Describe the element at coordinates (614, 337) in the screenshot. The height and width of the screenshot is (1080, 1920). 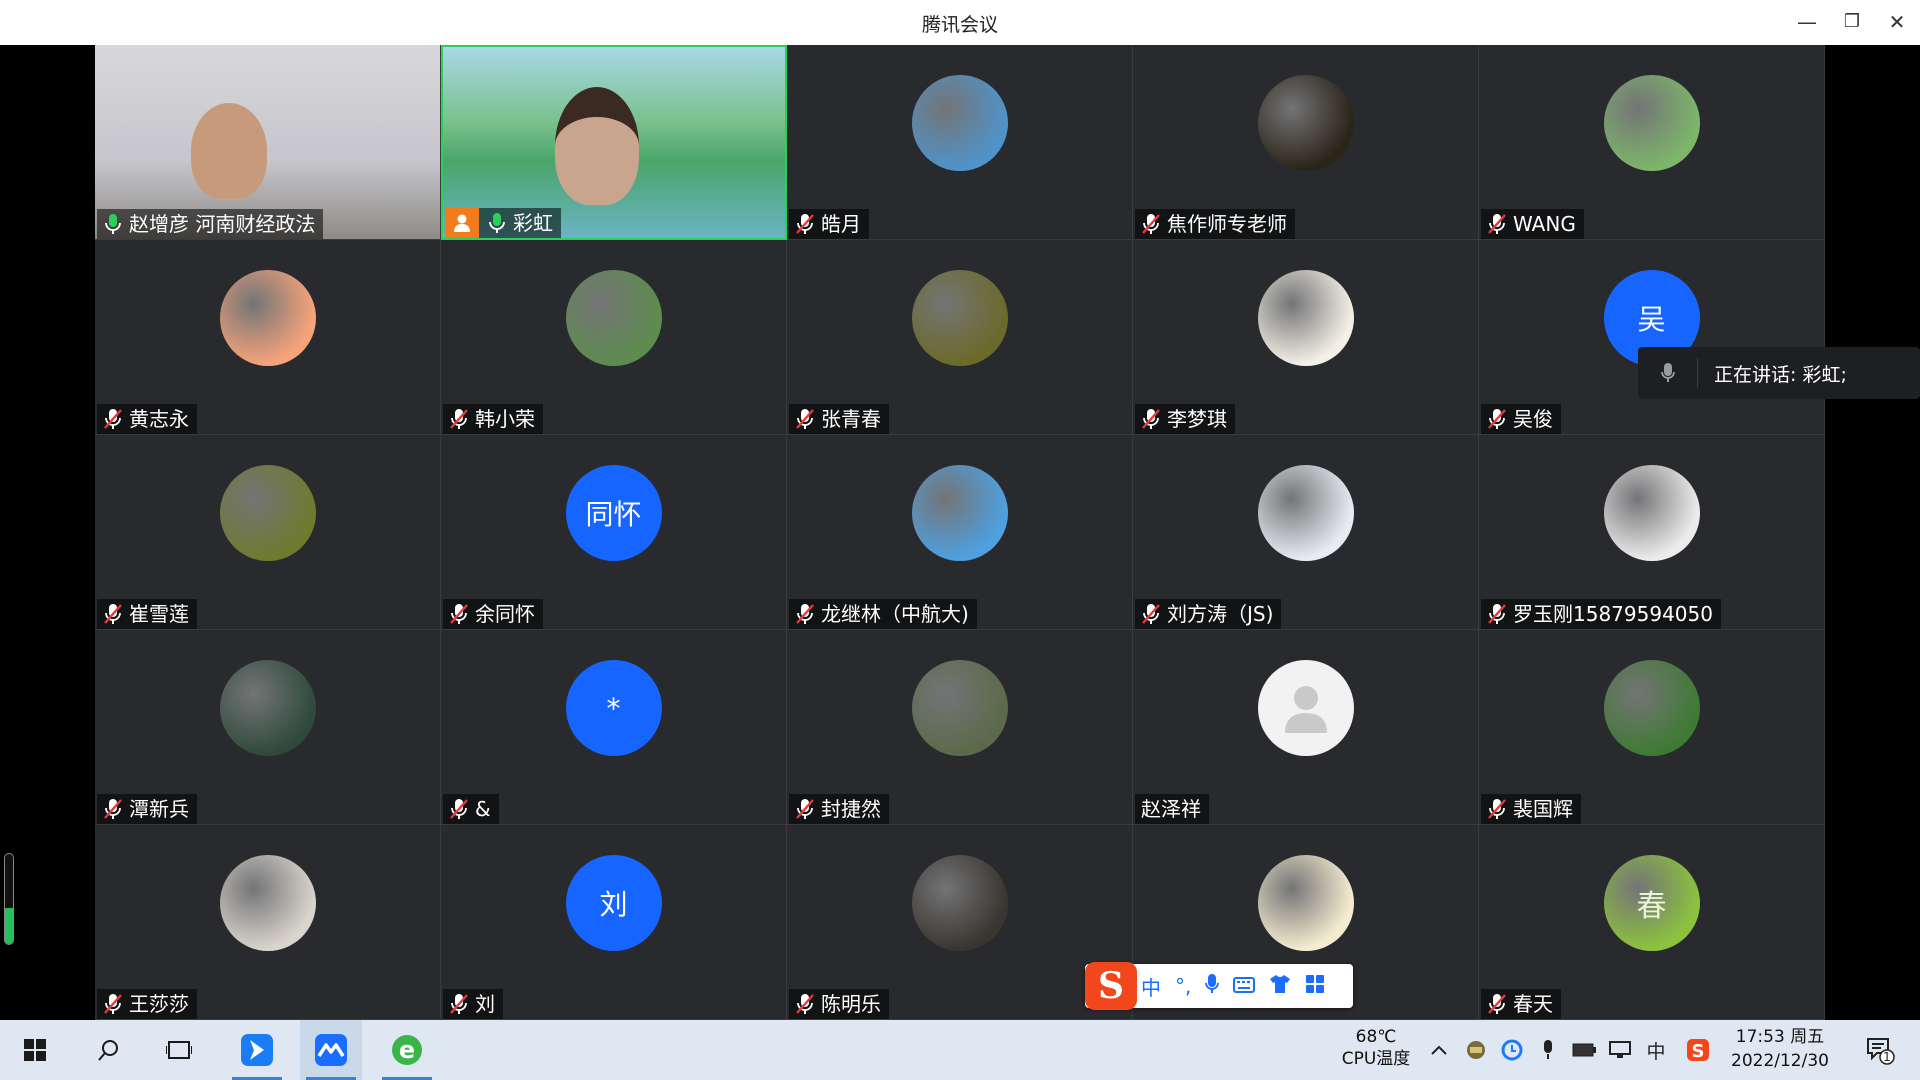
I see `participant-tile: 韩小荣` at that location.